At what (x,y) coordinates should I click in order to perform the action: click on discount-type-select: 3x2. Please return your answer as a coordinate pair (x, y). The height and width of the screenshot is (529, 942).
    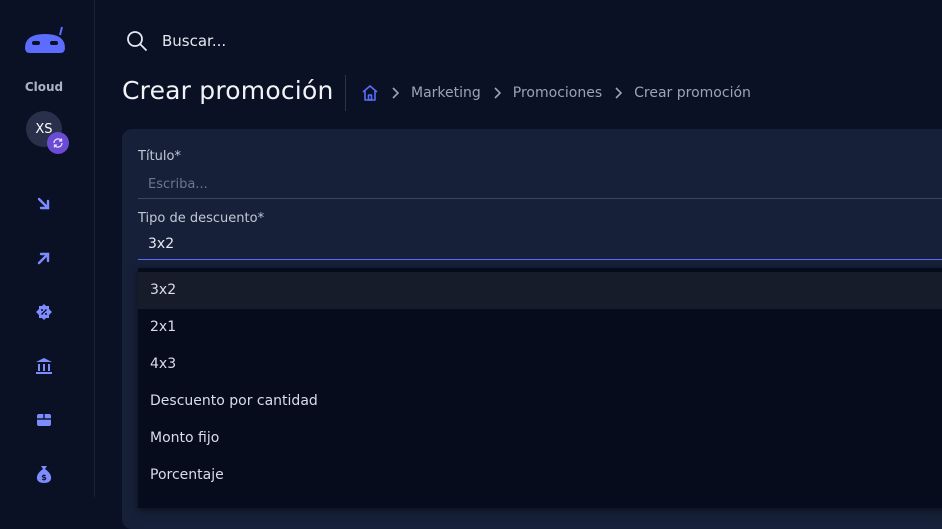
    Looking at the image, I should click on (540, 245).